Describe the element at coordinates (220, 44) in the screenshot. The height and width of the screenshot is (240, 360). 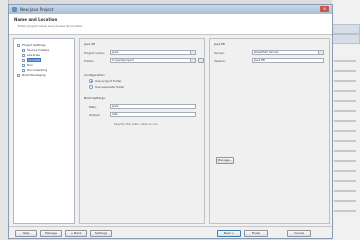
I see `java-ee-title: Java EE` at that location.